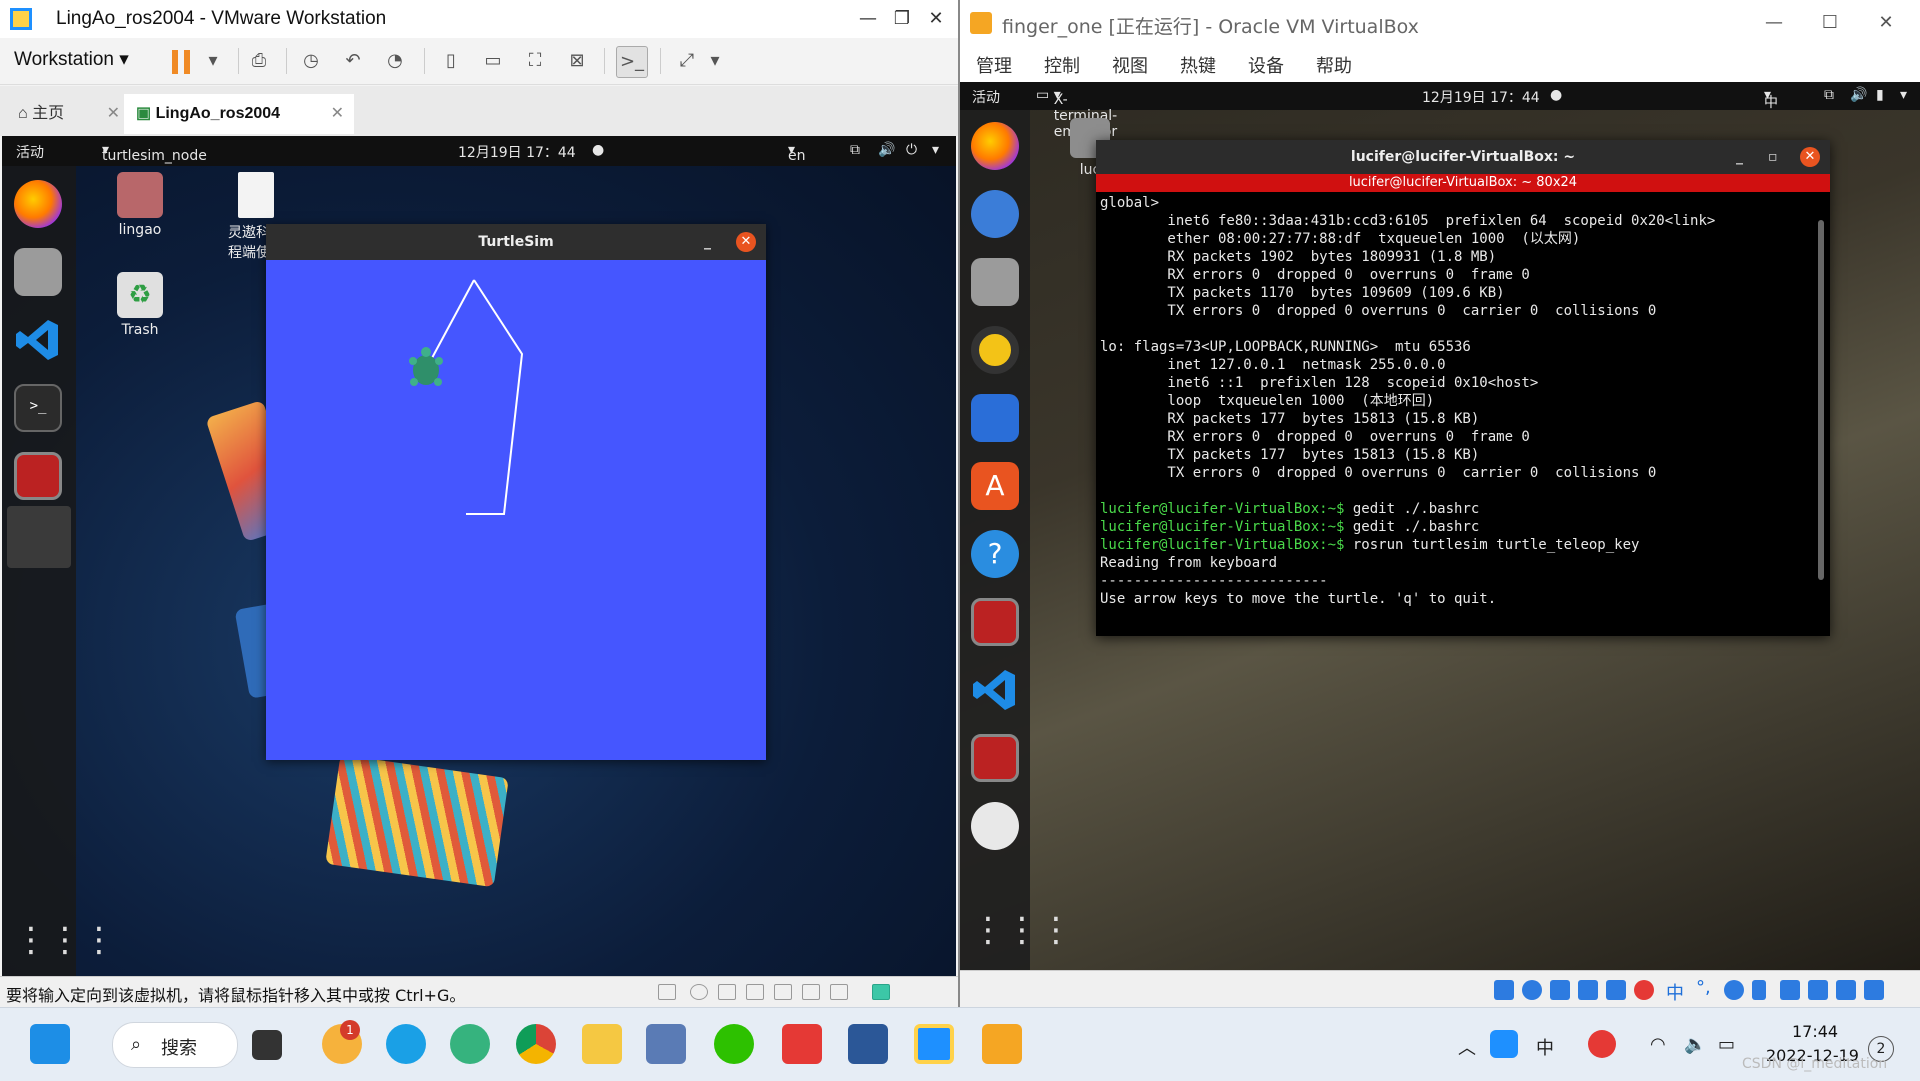 The height and width of the screenshot is (1081, 1920). I want to click on pause-icon, so click(175, 62).